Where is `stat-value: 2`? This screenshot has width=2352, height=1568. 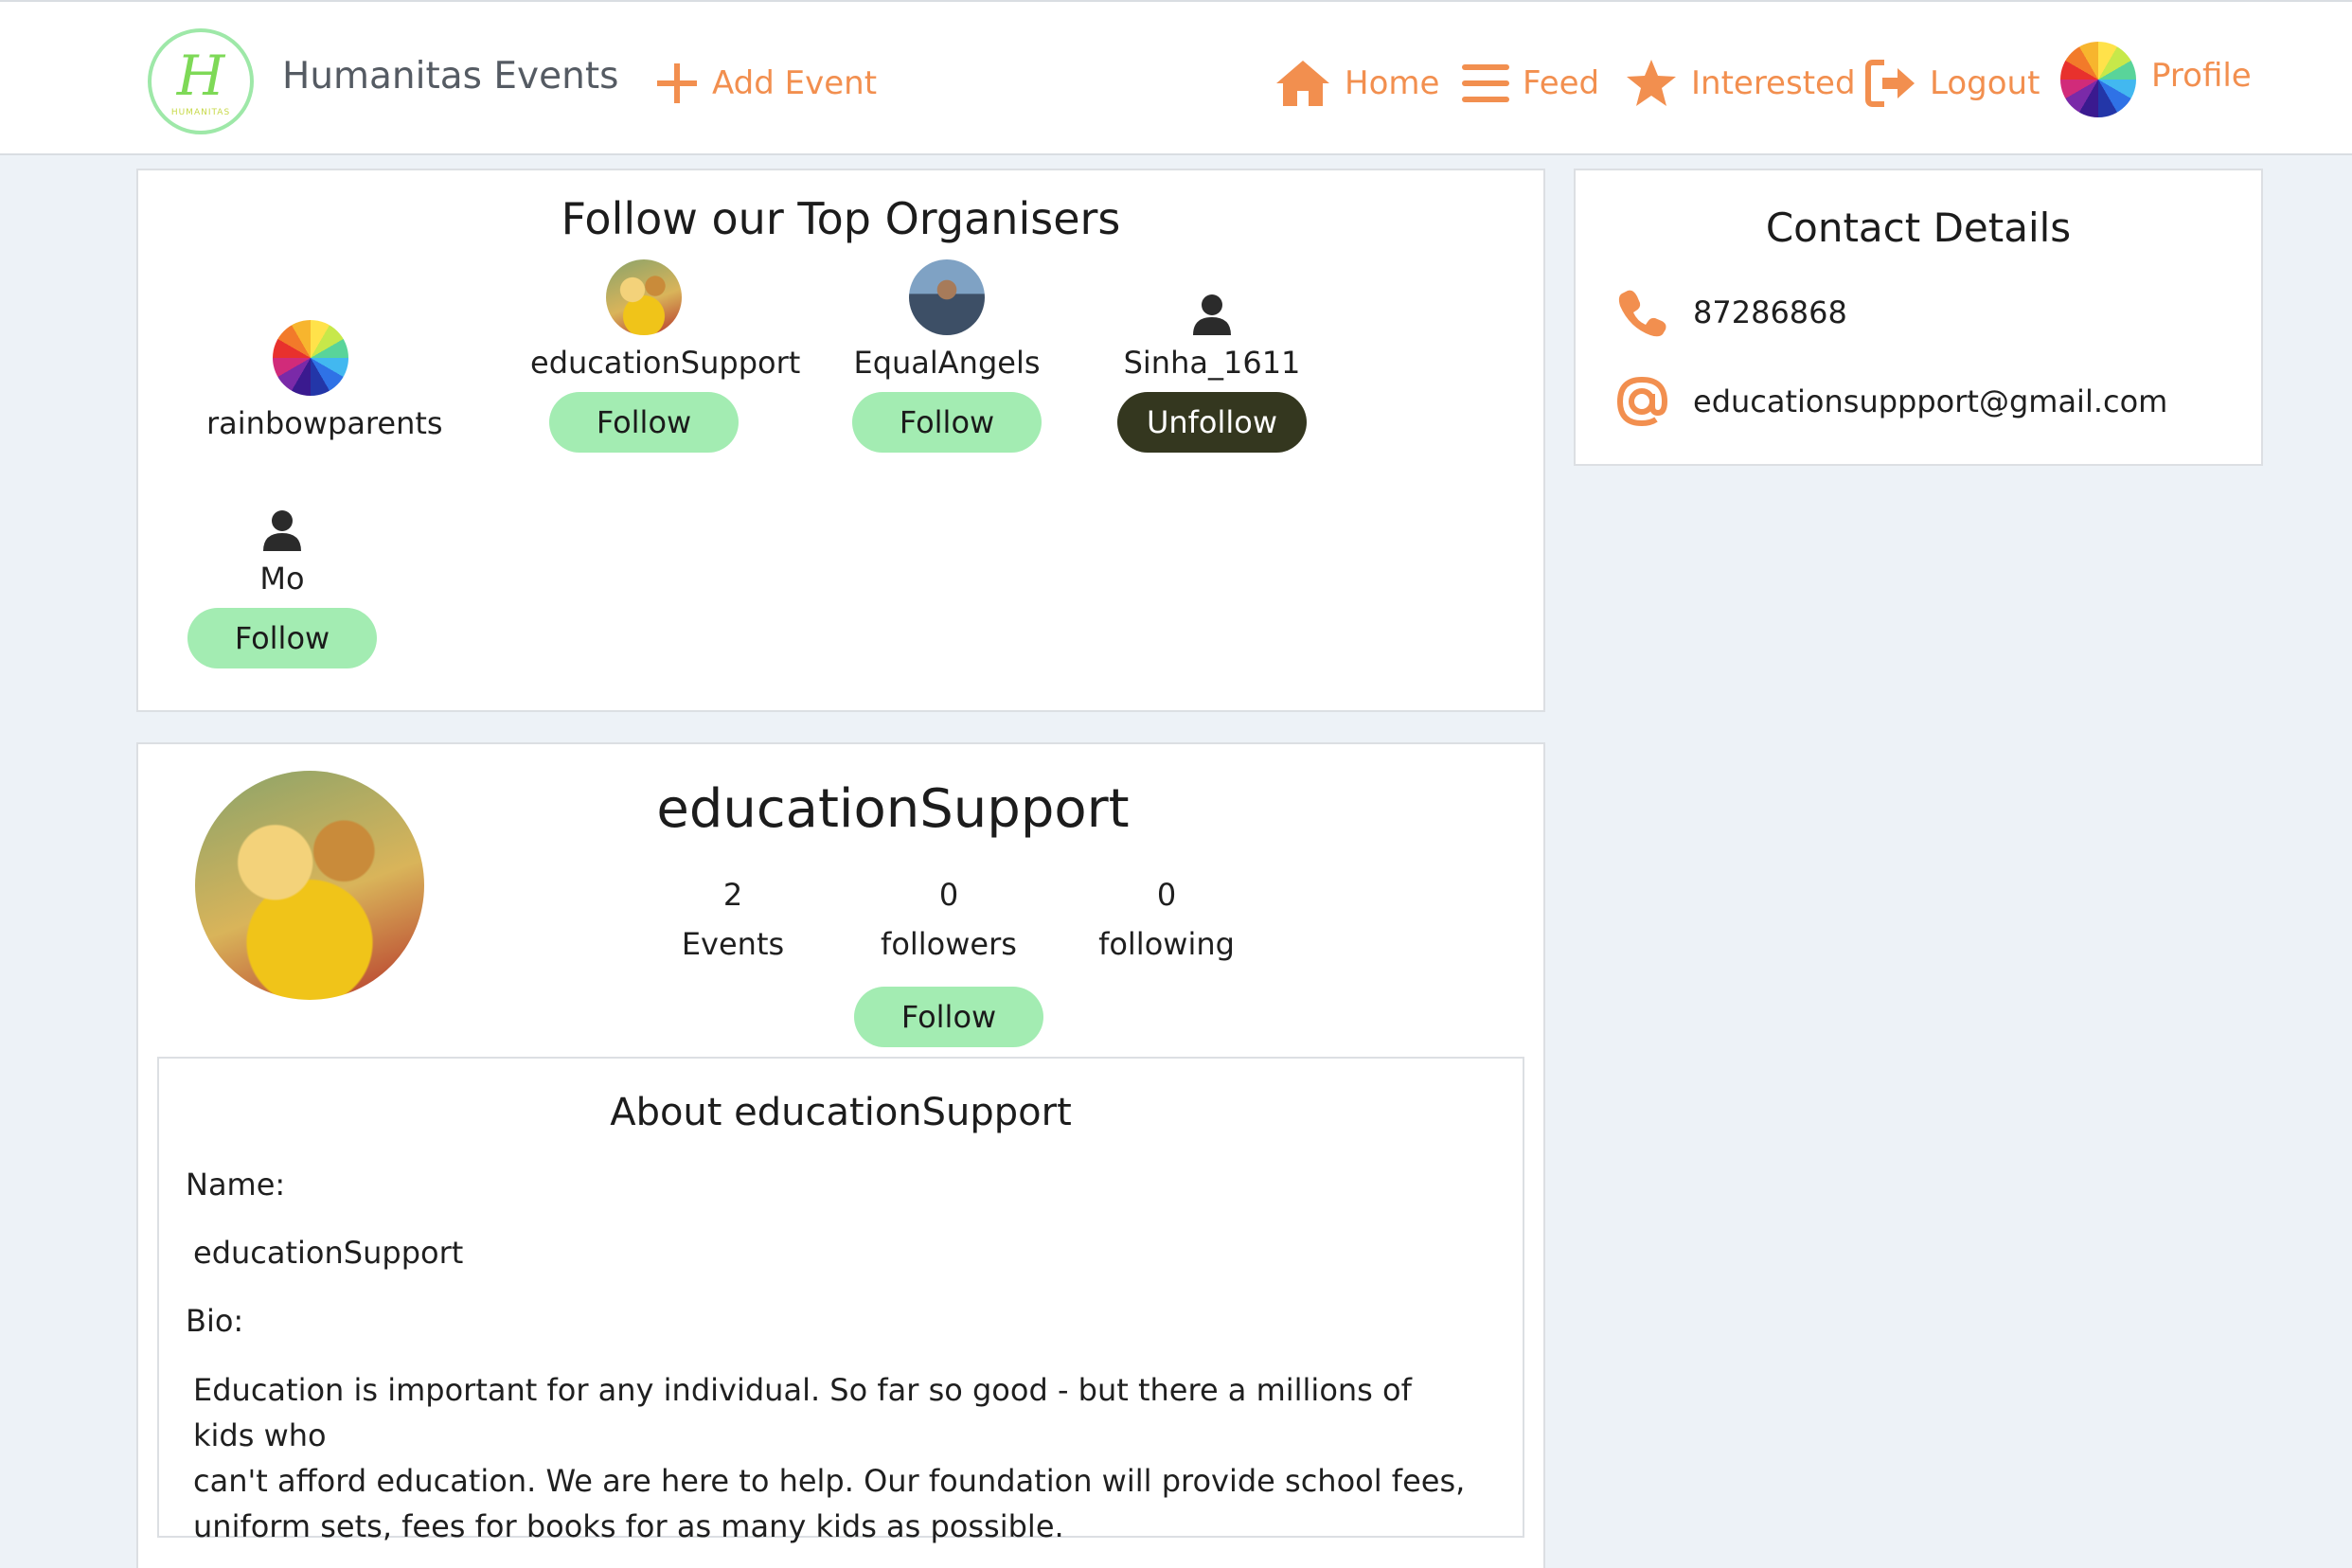
stat-value: 2 is located at coordinates (732, 895).